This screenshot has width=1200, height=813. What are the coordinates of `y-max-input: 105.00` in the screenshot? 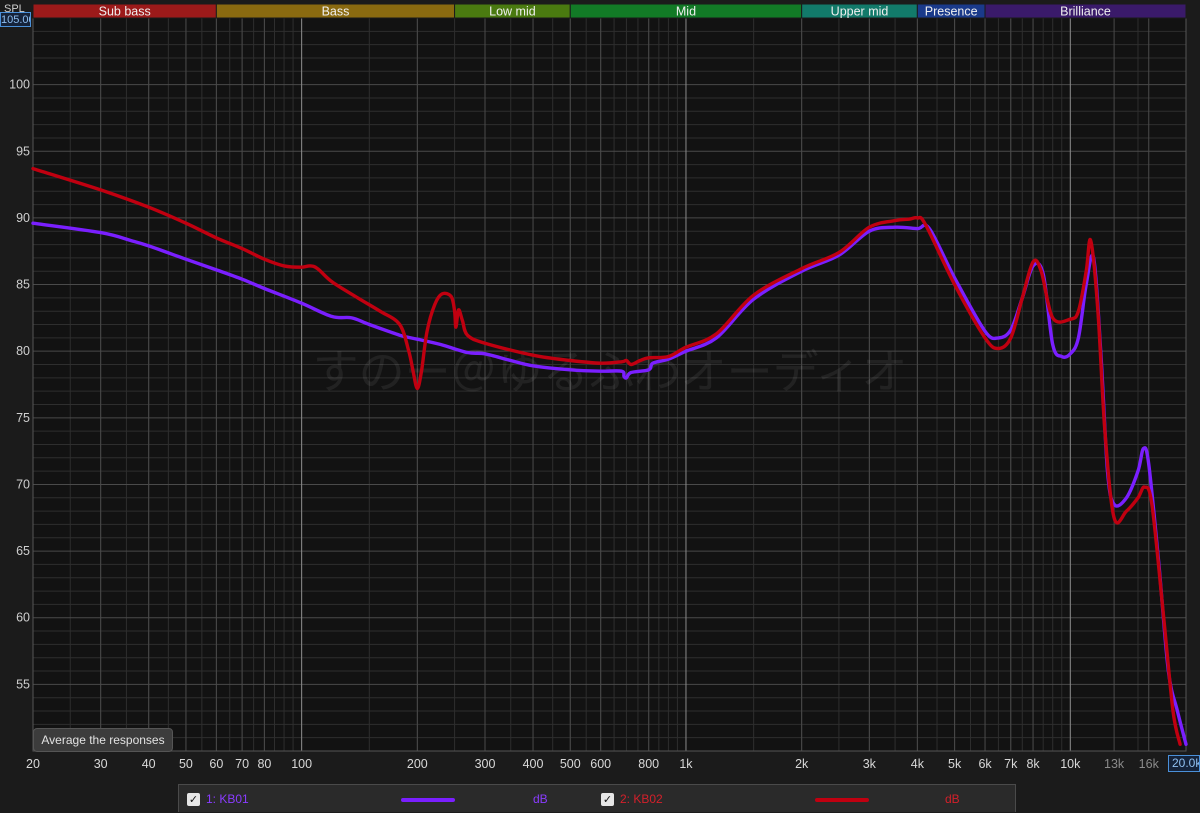 It's located at (15, 19).